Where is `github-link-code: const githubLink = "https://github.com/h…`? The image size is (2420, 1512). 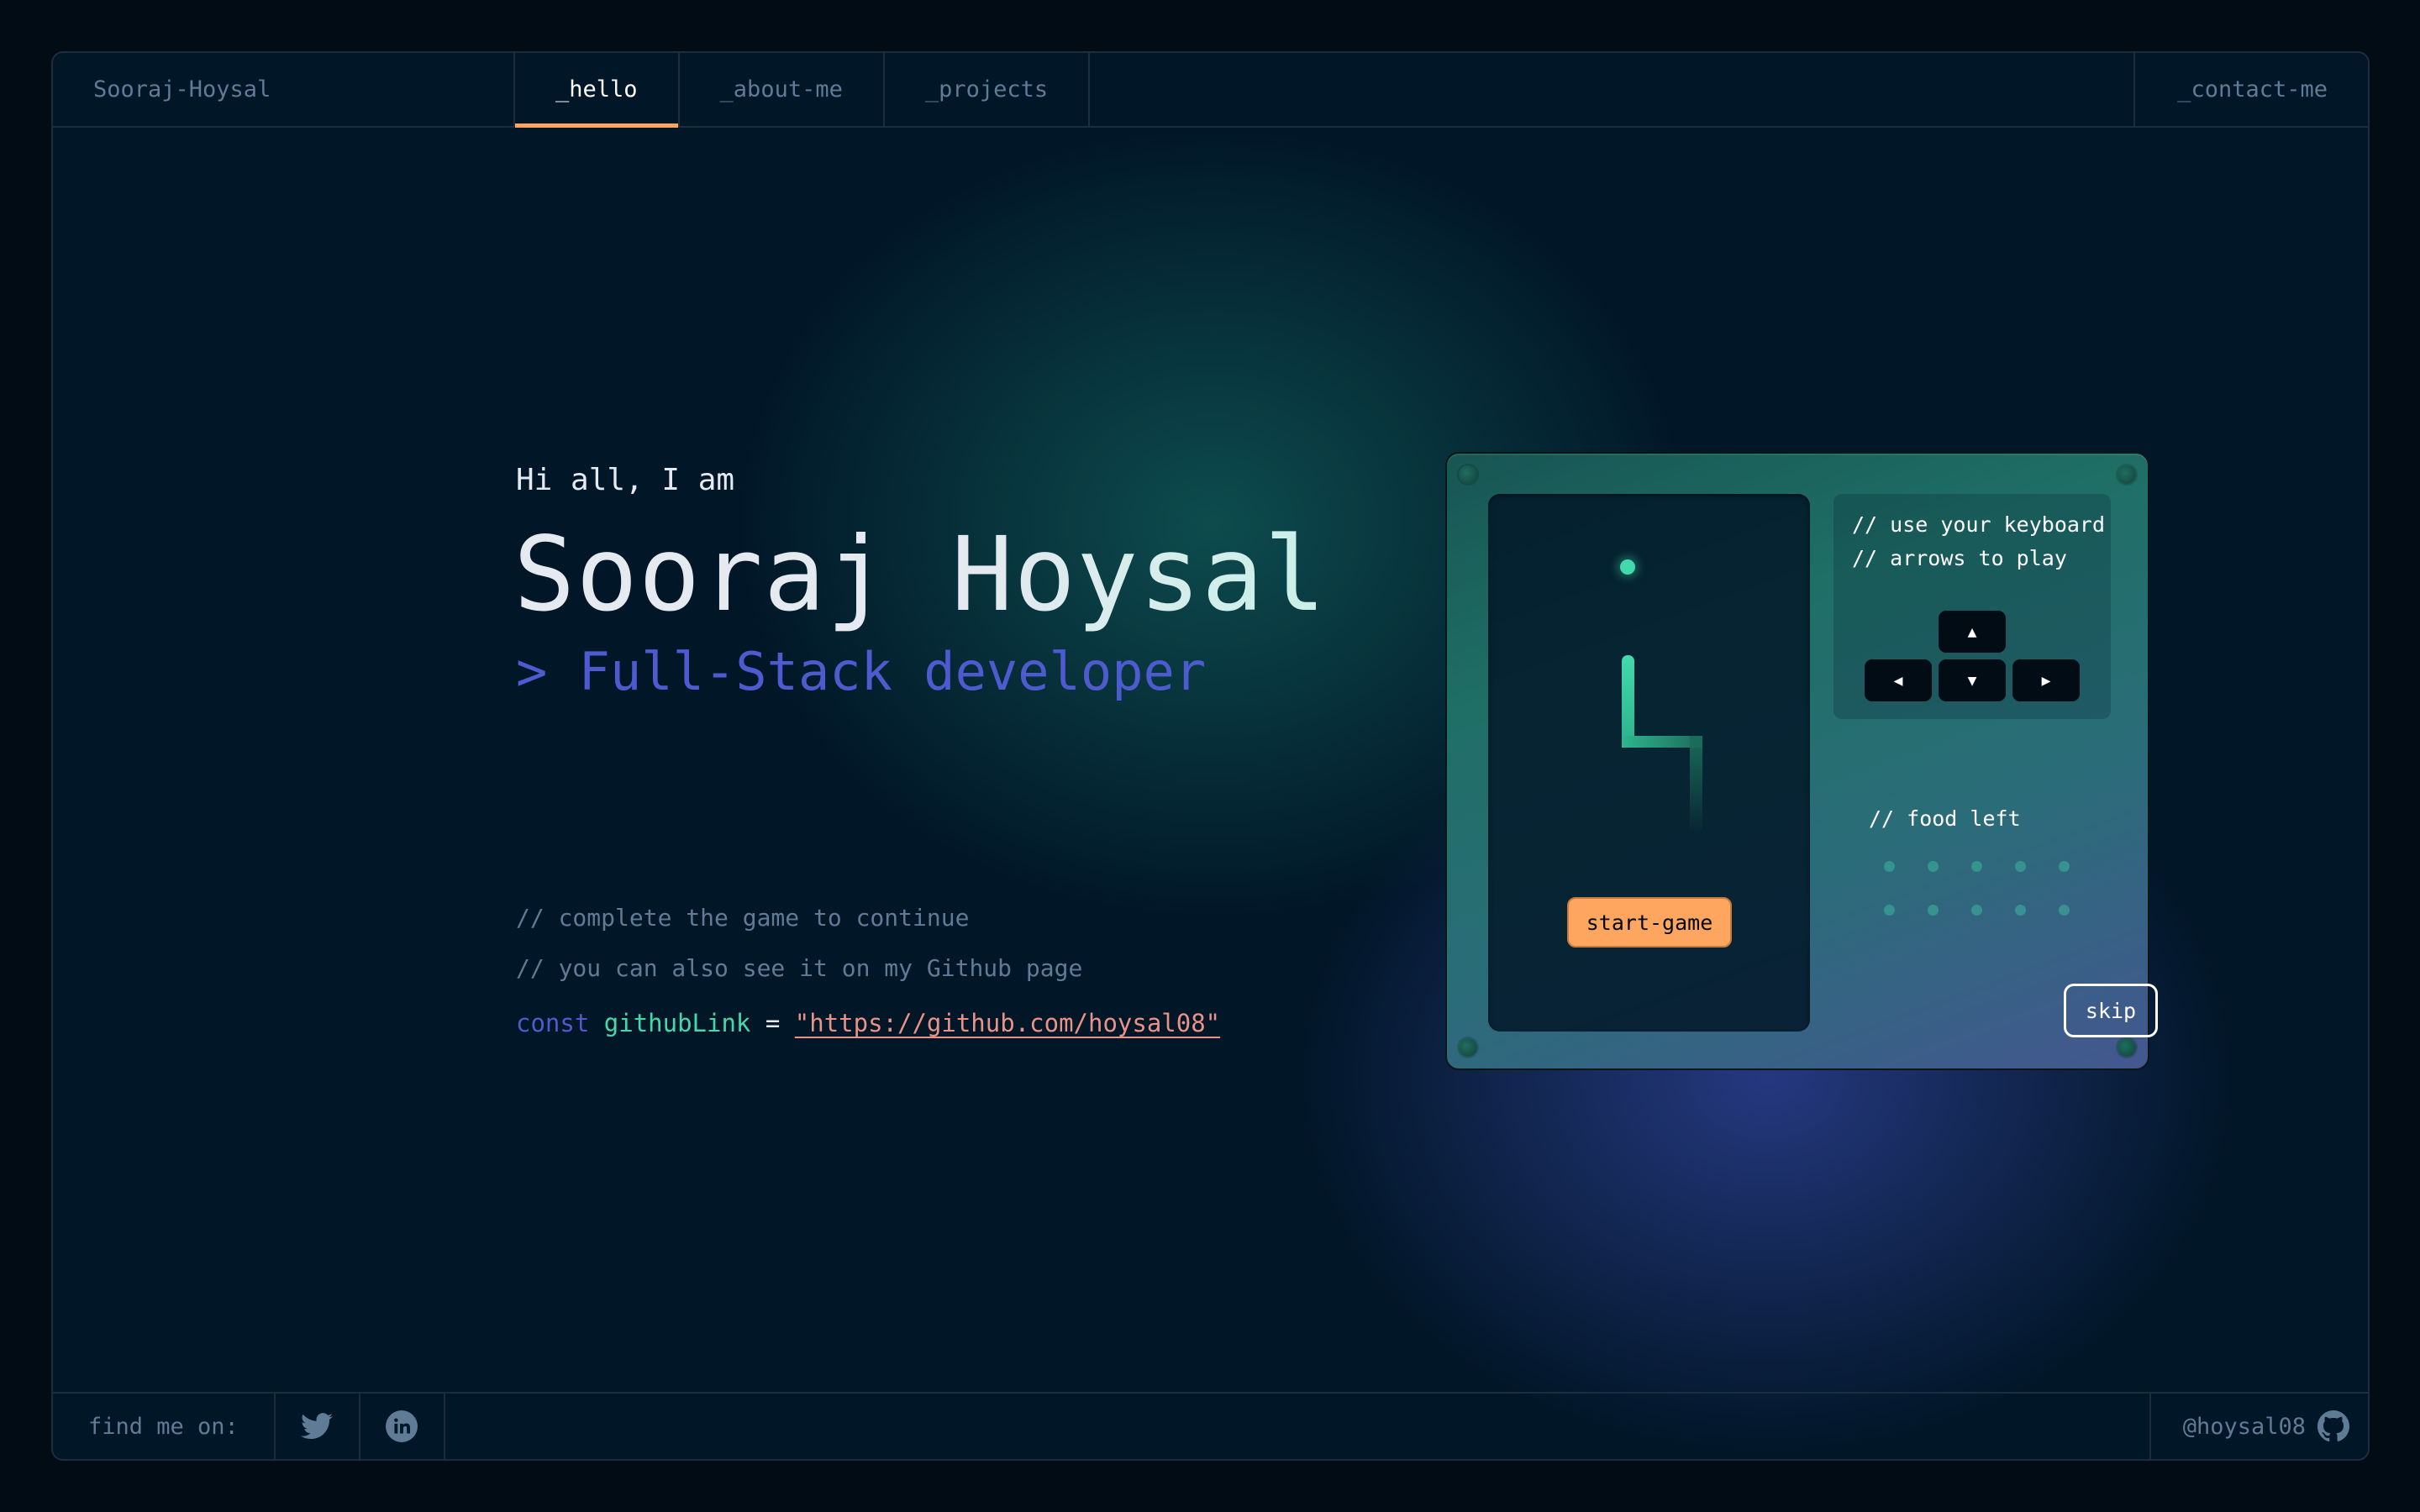
github-link-code: const githubLink = "https://github.com/h… is located at coordinates (868, 1023).